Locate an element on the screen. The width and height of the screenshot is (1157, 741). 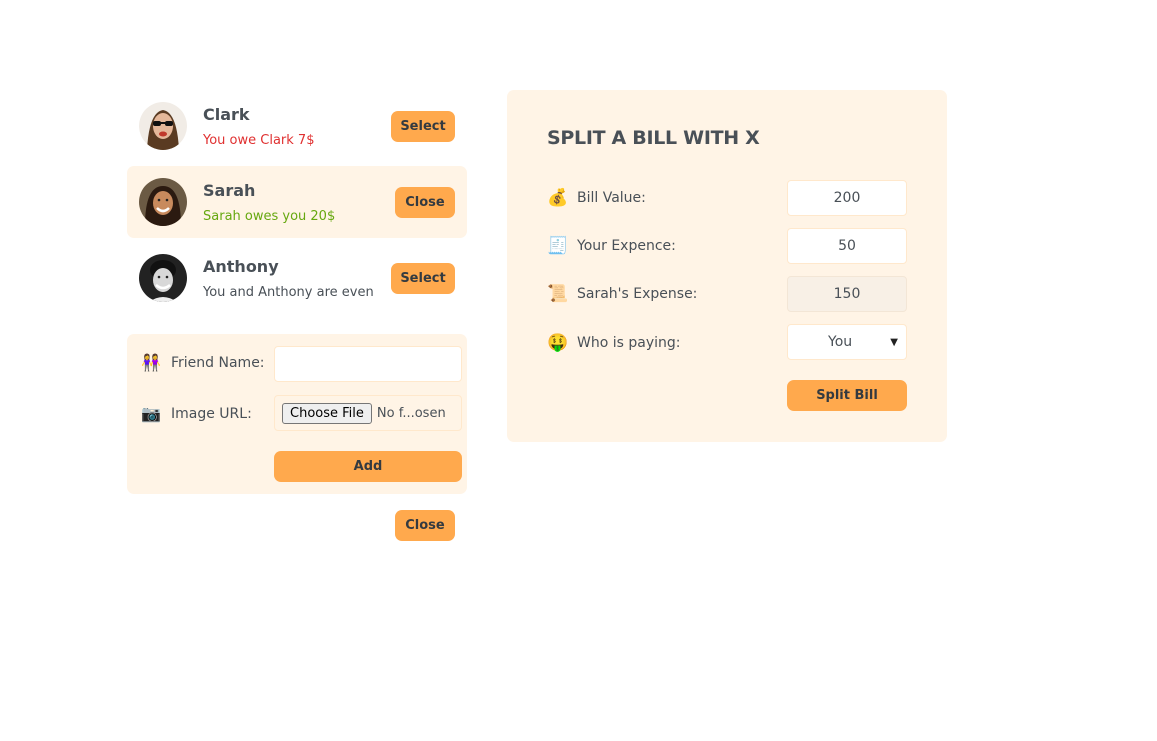
close-button-sarah: Close is located at coordinates (425, 202).